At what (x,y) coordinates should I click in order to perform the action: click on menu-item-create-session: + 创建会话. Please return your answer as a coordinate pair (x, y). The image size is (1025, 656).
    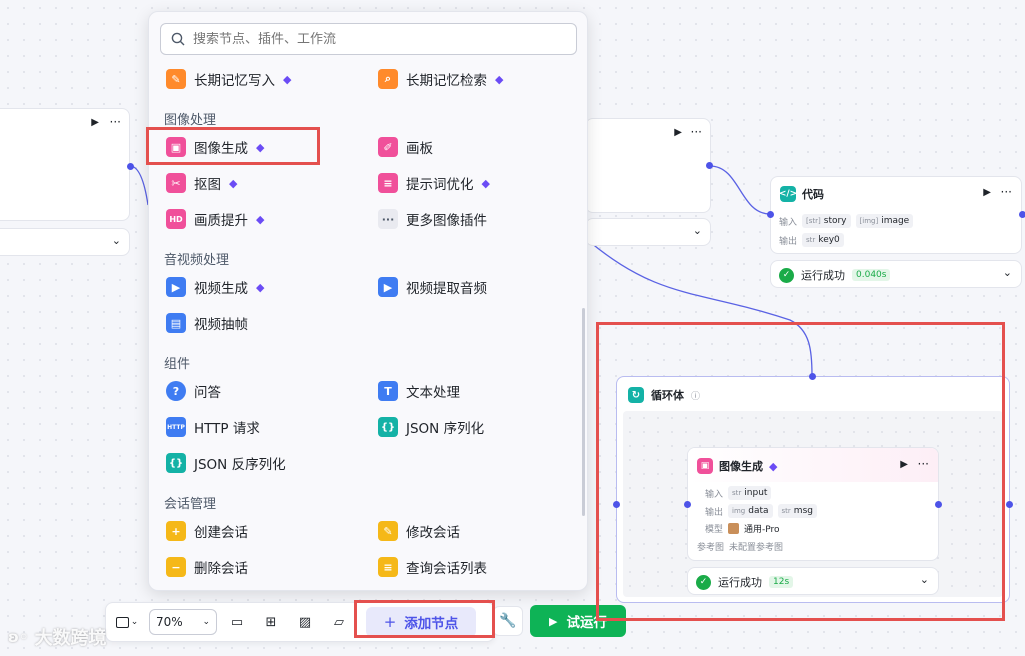
    Looking at the image, I should click on (207, 531).